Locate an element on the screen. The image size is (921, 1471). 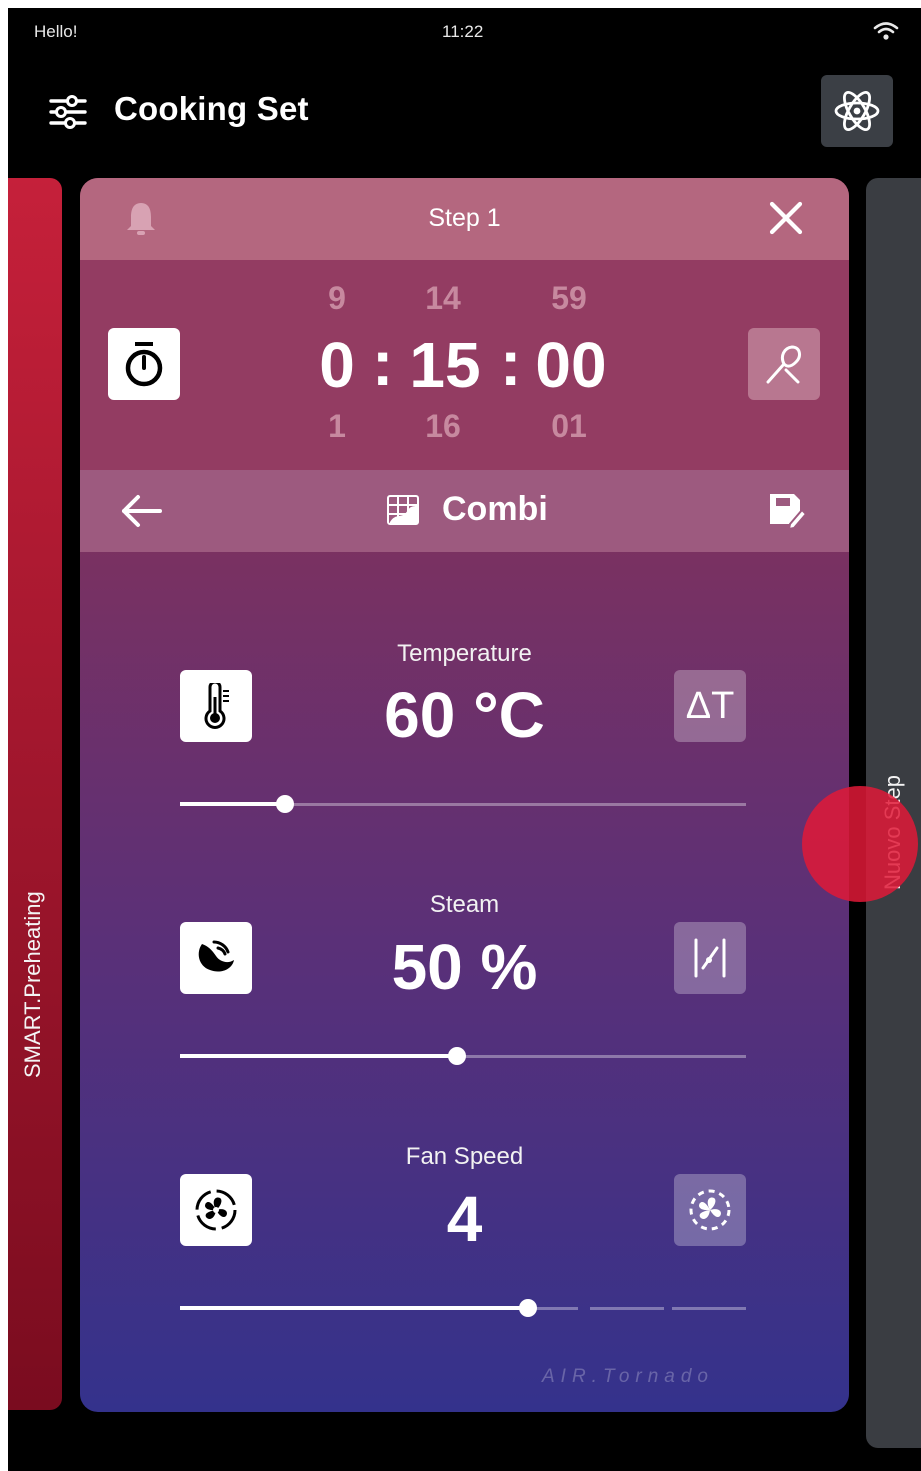
minutes-prev: 14 is located at coordinates (443, 298).